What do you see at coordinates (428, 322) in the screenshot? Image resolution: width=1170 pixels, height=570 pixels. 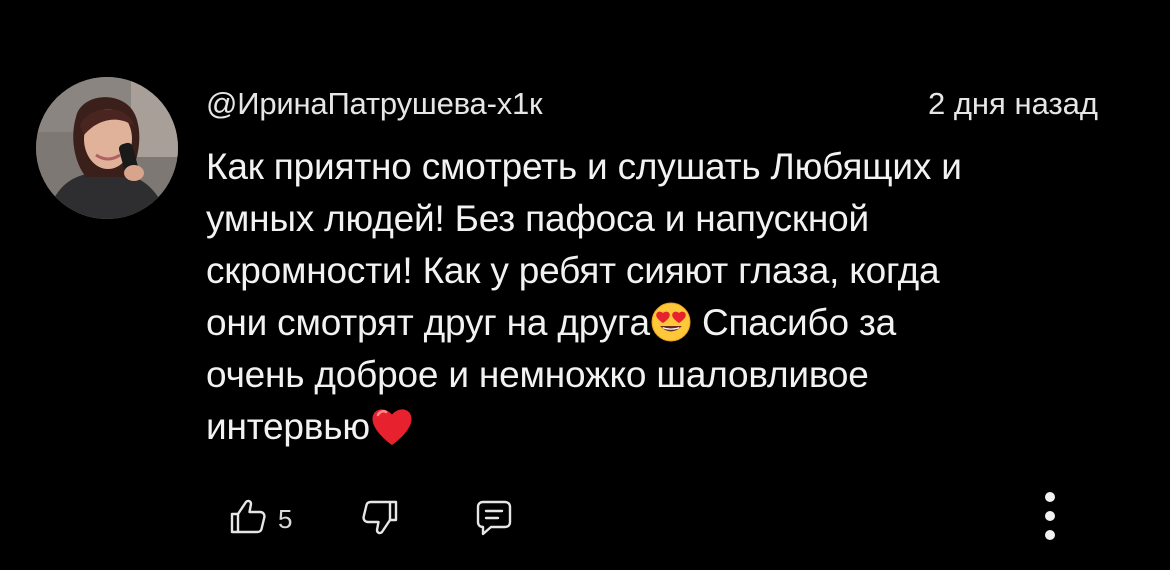 I see `comment-line-text: они смотрят друг на друга` at bounding box center [428, 322].